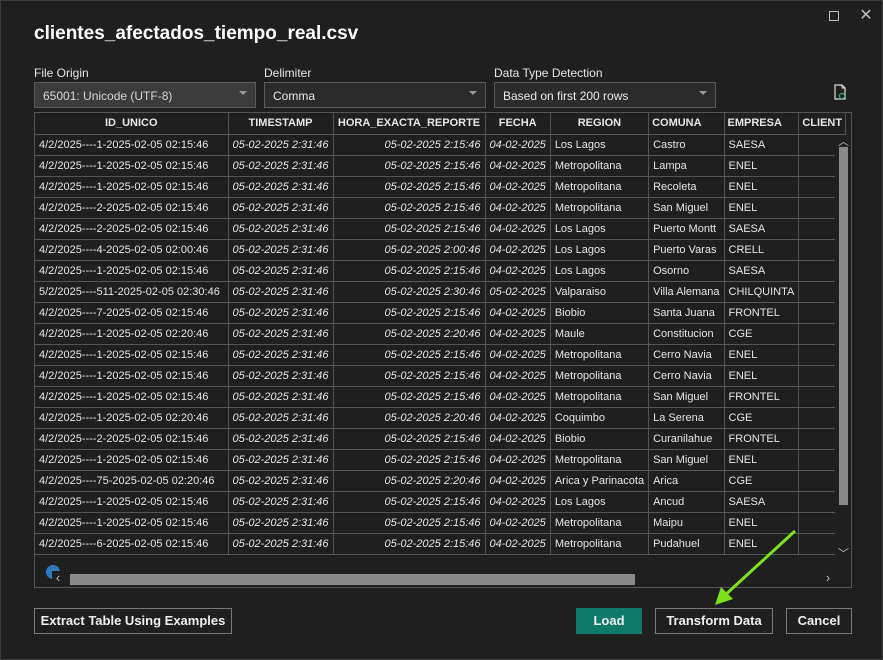  Describe the element at coordinates (843, 326) in the screenshot. I see `vertical-scroll-thumb` at that location.